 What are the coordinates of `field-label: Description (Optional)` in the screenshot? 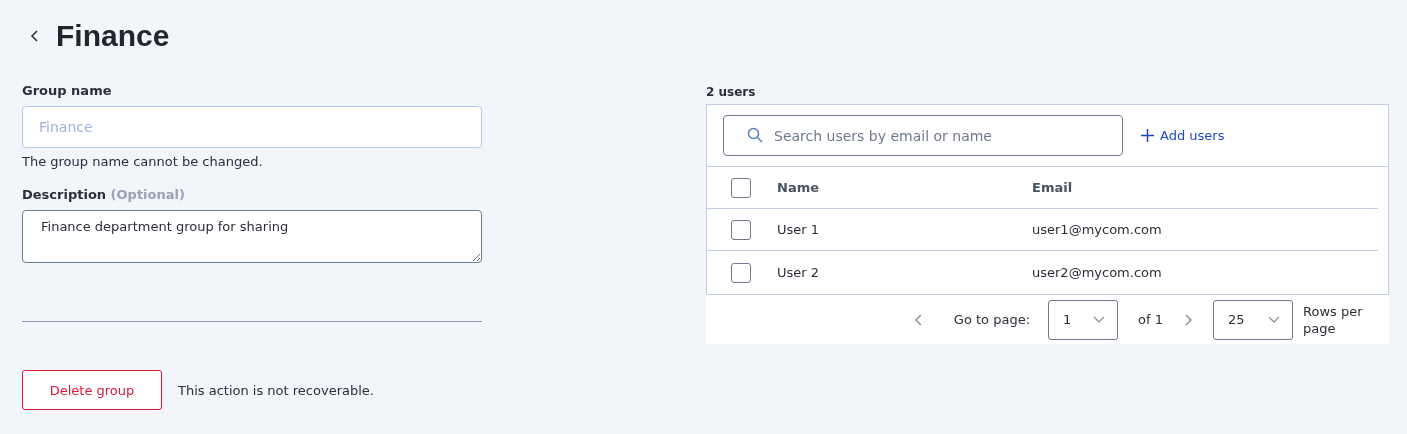 It's located at (104, 195).